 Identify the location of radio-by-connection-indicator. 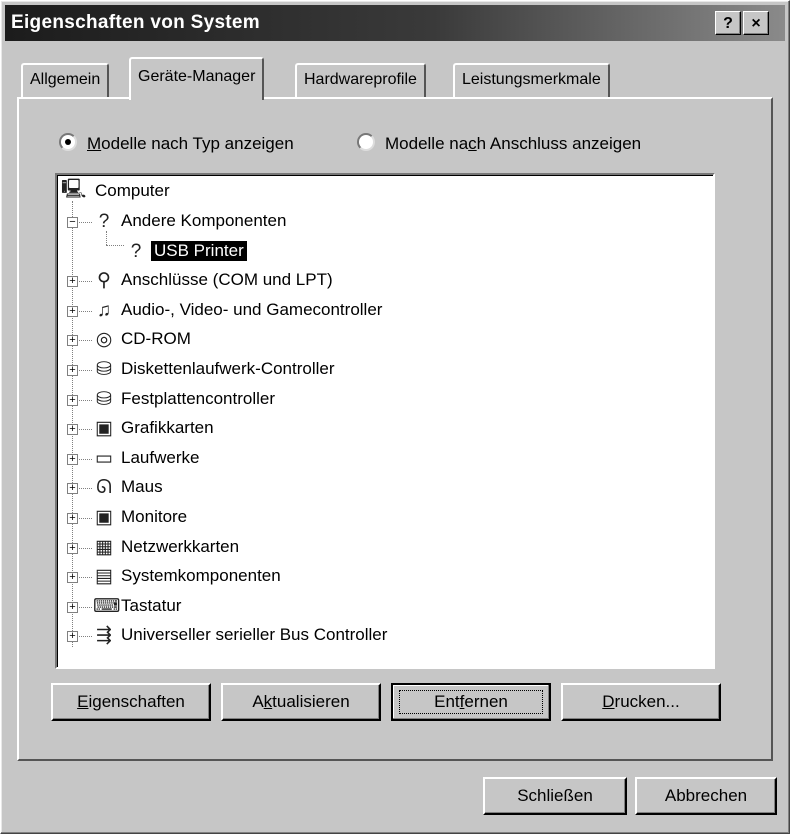
(366, 142).